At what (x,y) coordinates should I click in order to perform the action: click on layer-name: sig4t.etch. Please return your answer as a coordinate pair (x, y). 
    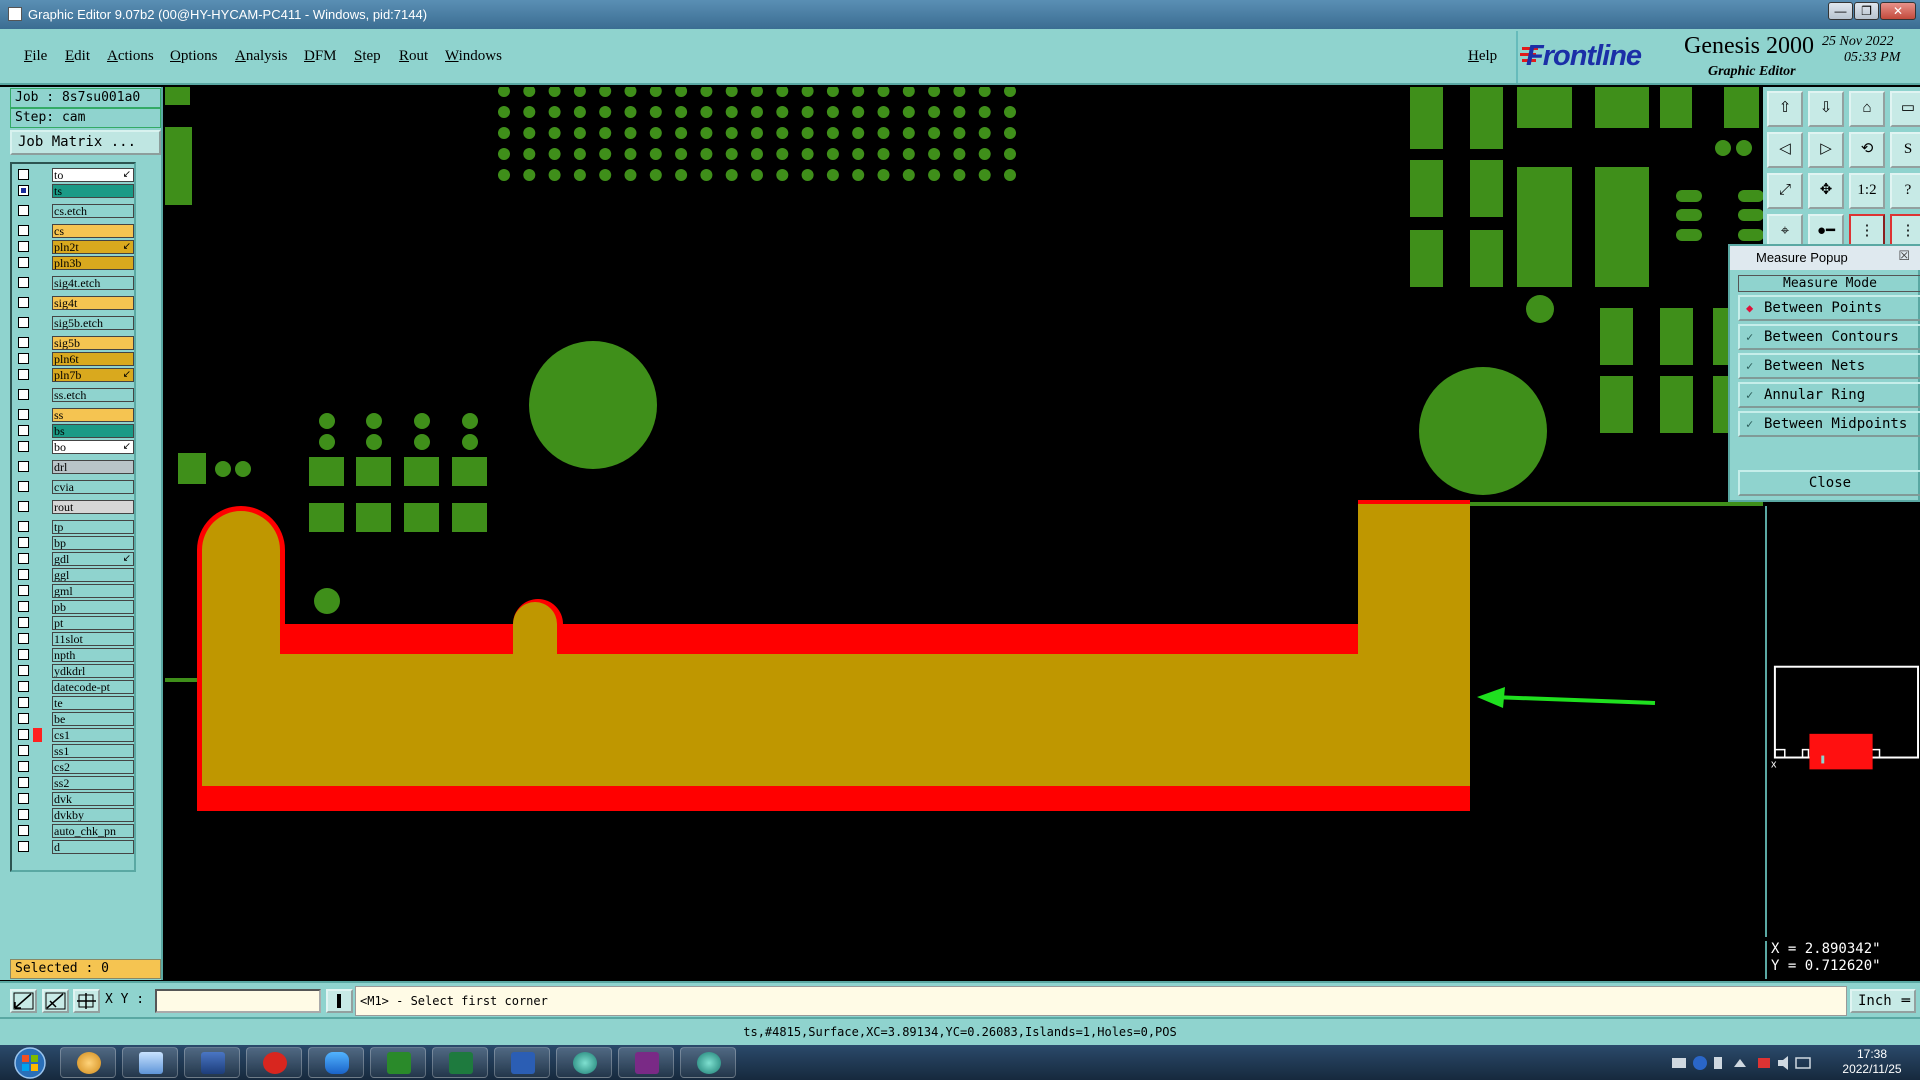
    Looking at the image, I should click on (93, 283).